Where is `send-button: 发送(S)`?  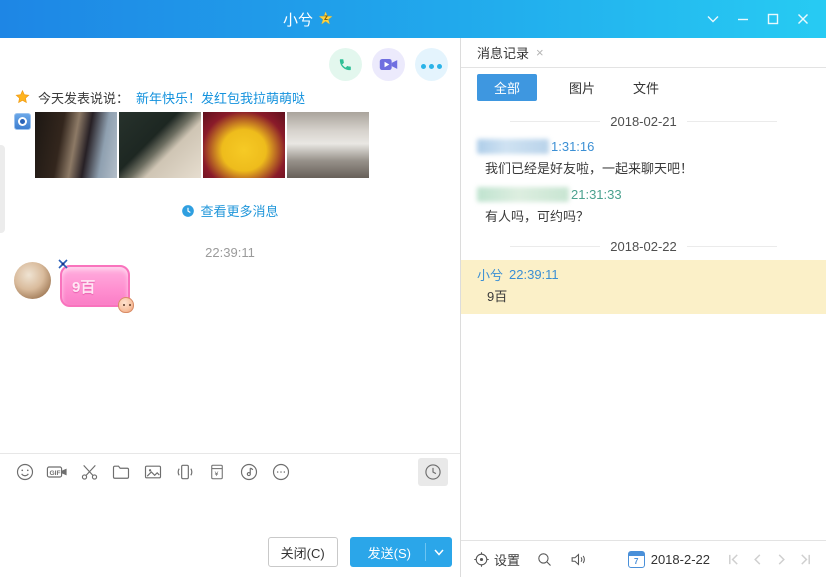
send-button: 发送(S) is located at coordinates (400, 552).